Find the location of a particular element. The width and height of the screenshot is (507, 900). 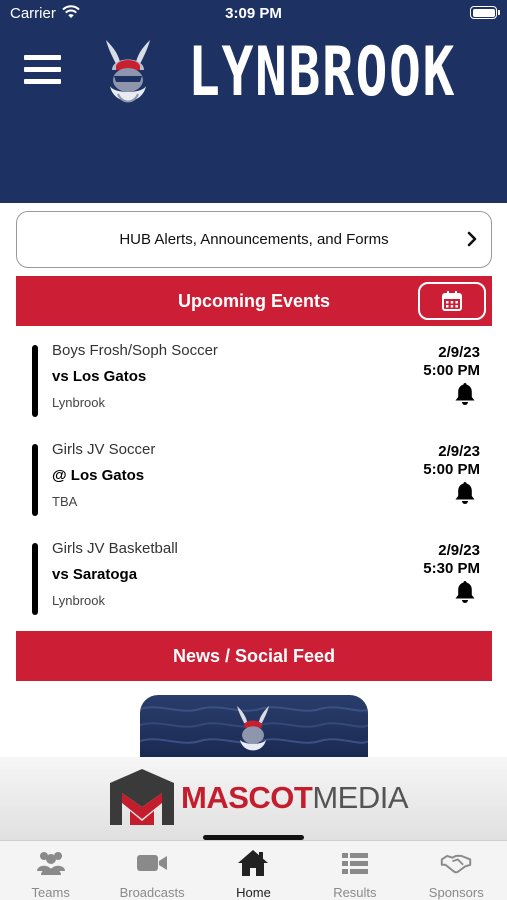

battery-icon is located at coordinates (485, 12).